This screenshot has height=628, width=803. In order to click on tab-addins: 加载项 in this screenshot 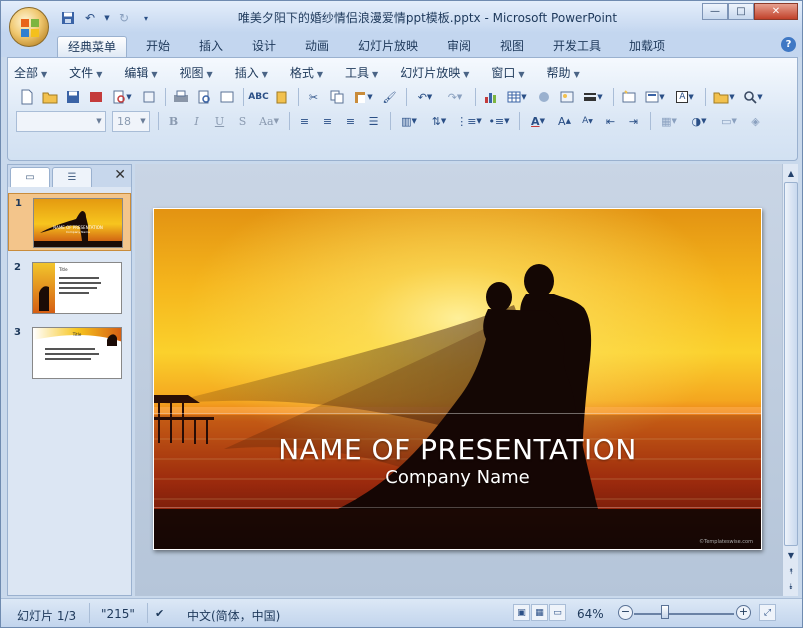, I will do `click(647, 46)`.